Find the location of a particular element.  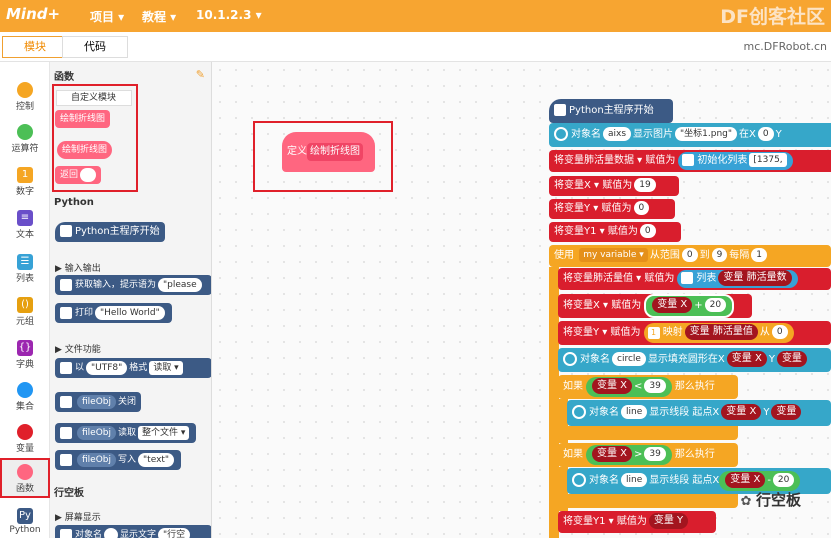

python-start-block: Python主程序开始 is located at coordinates (611, 111).